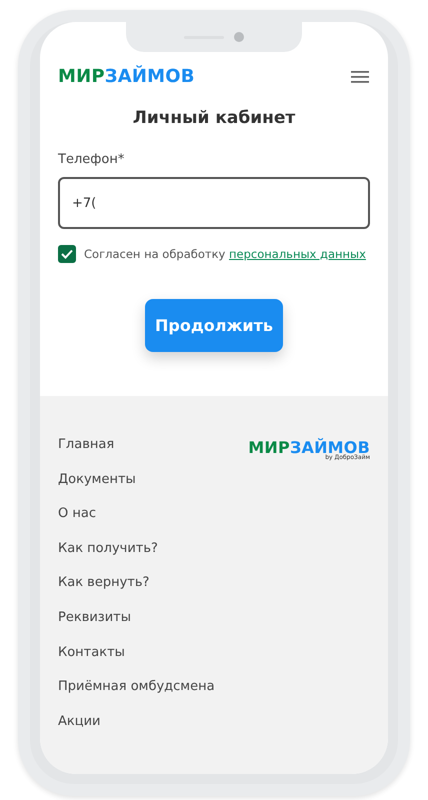 This screenshot has width=428, height=800. Describe the element at coordinates (136, 514) in the screenshot. I see `footer-link: О нас` at that location.